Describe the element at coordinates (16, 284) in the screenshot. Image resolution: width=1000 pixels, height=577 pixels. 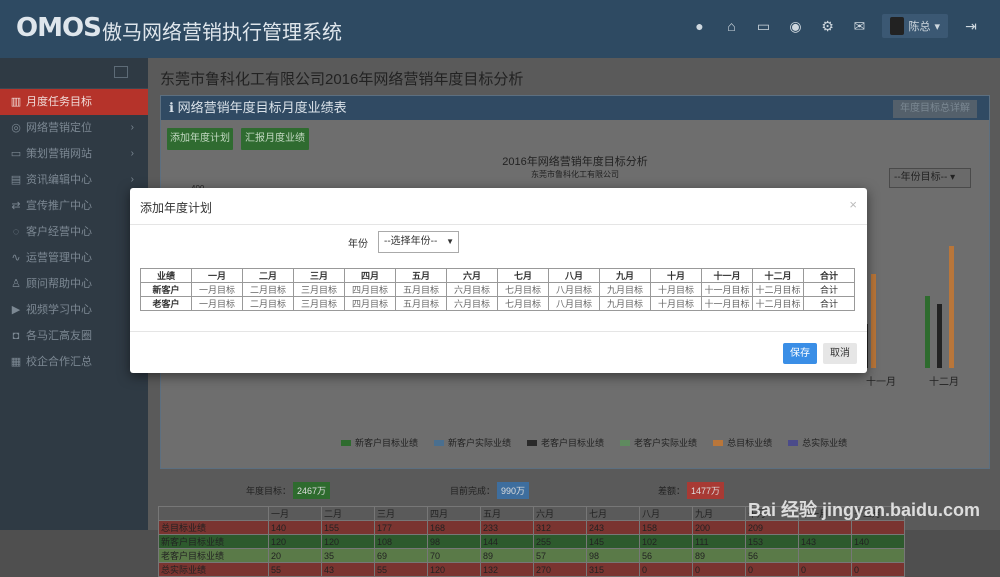
I see `help-icon: ♙` at that location.